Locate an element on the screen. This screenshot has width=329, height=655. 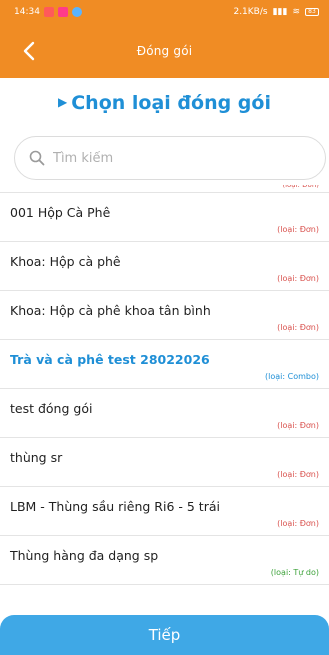
list-item-name: Khoa: Hộp cà phê khoa tân bình is located at coordinates (110, 310).